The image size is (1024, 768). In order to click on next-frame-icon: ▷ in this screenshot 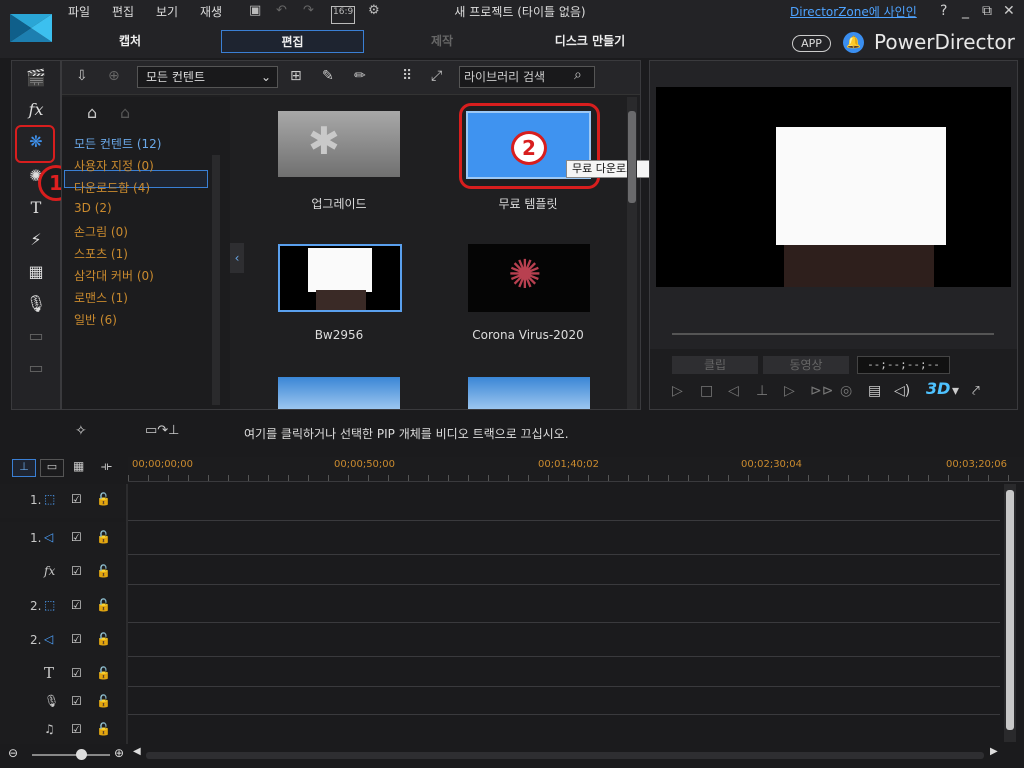, I will do `click(789, 391)`.